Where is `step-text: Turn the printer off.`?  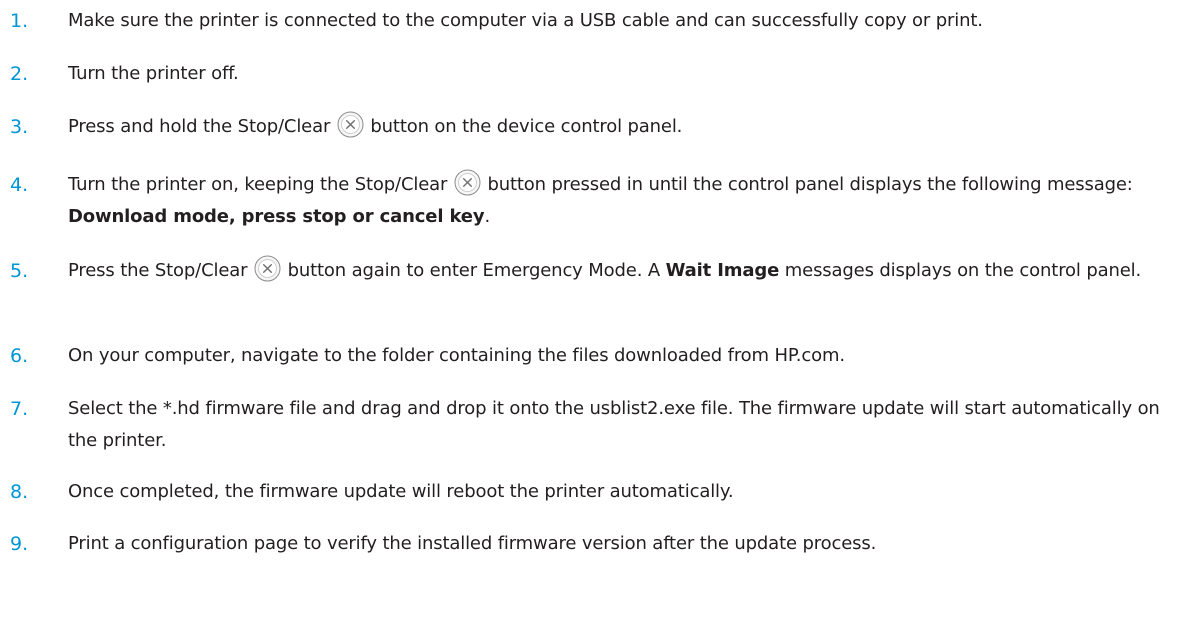
step-text: Turn the printer off. is located at coordinates (153, 73).